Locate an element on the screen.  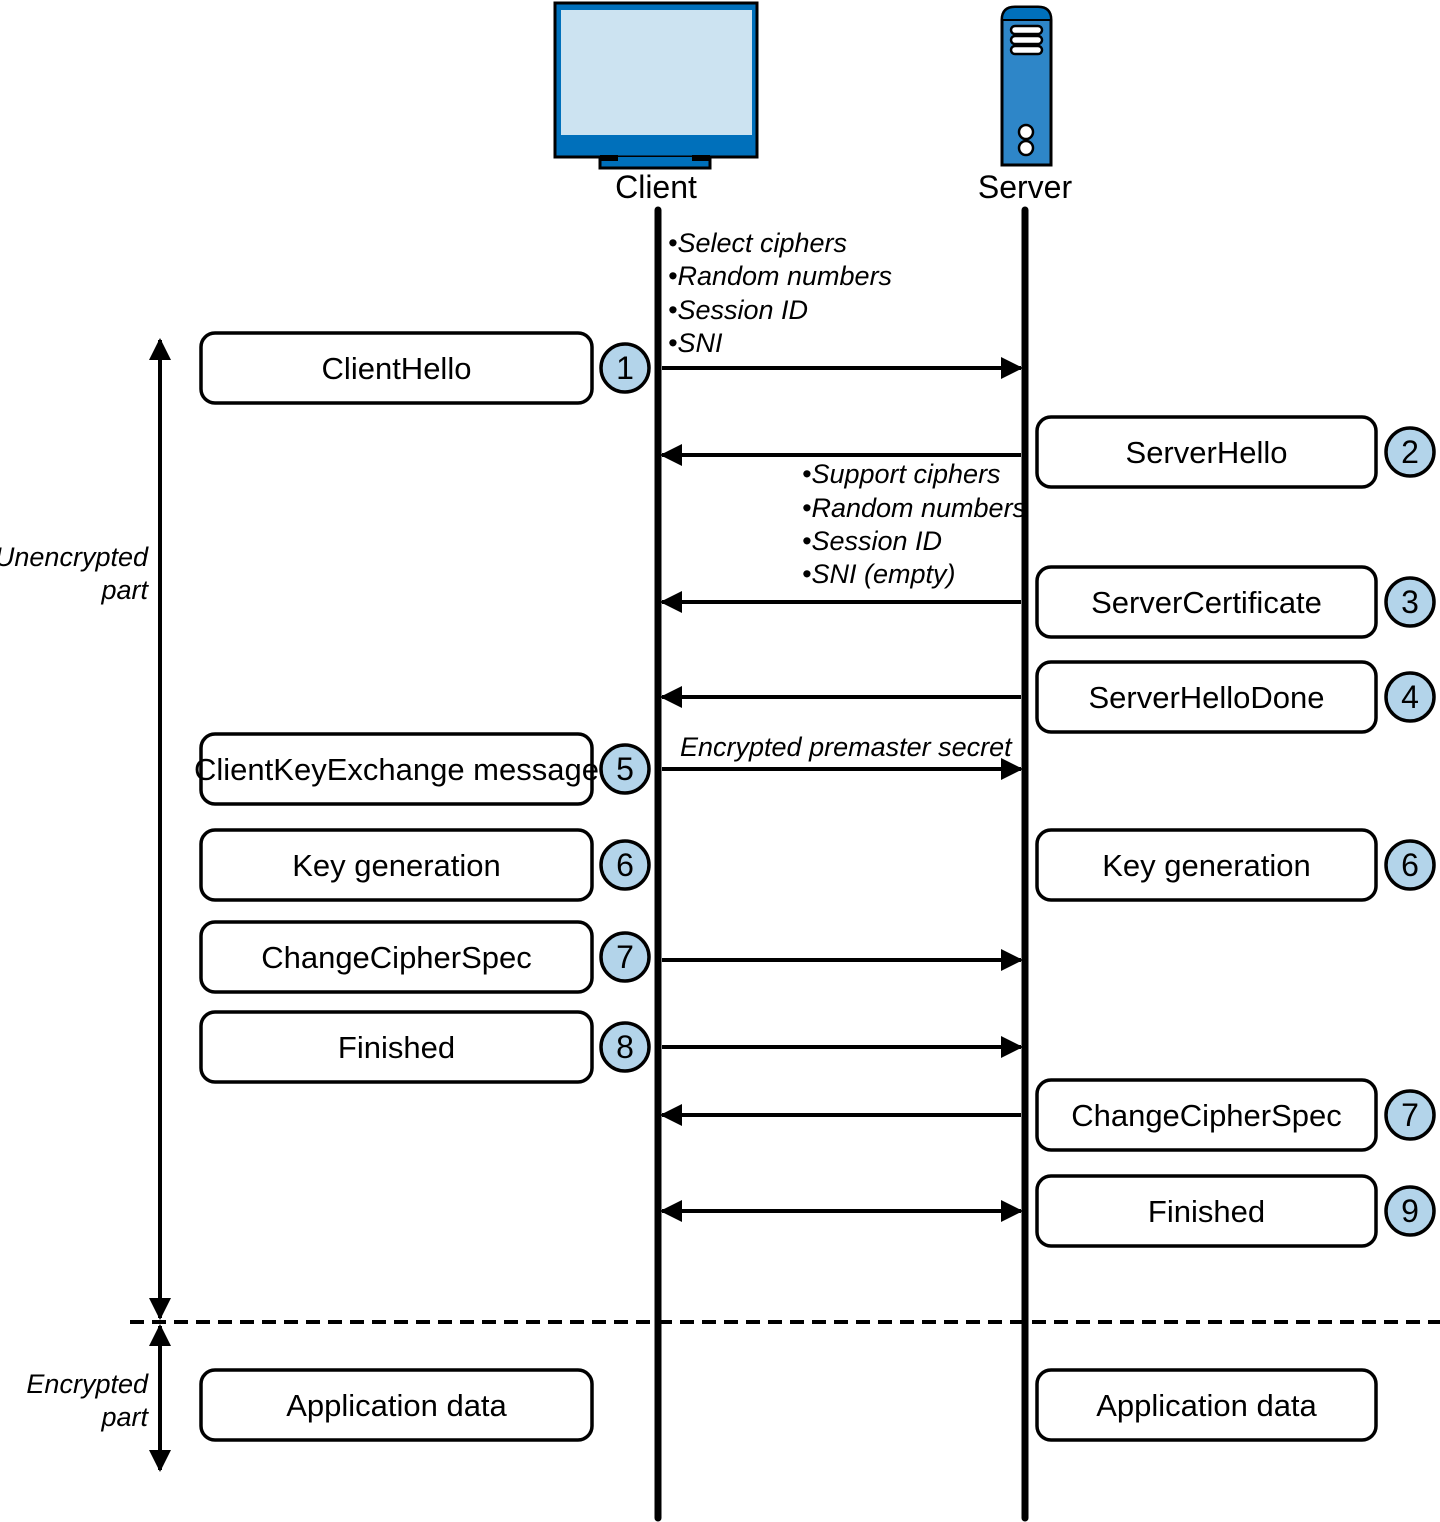
step-finished: Finished 9 is located at coordinates (1048, 1211).